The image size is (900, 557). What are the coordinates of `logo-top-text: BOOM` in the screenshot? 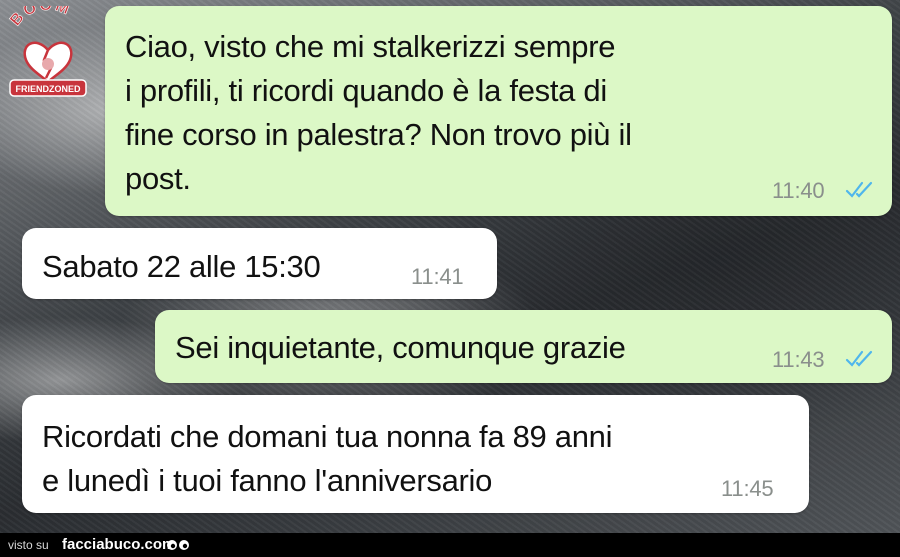 It's located at (39, 14).